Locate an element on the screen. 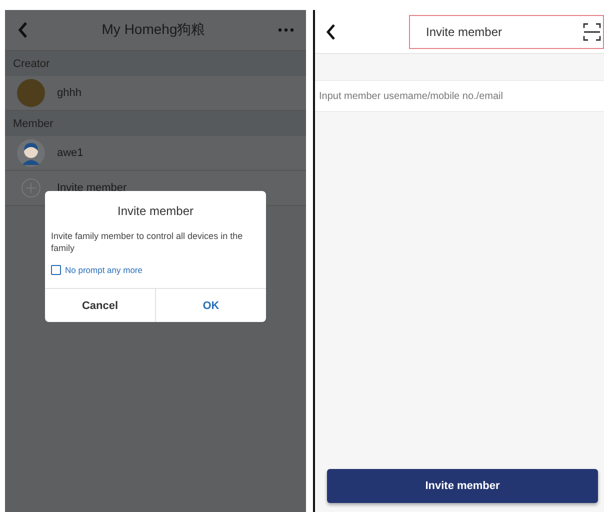  avatar-photo-placeholder is located at coordinates (31, 93).